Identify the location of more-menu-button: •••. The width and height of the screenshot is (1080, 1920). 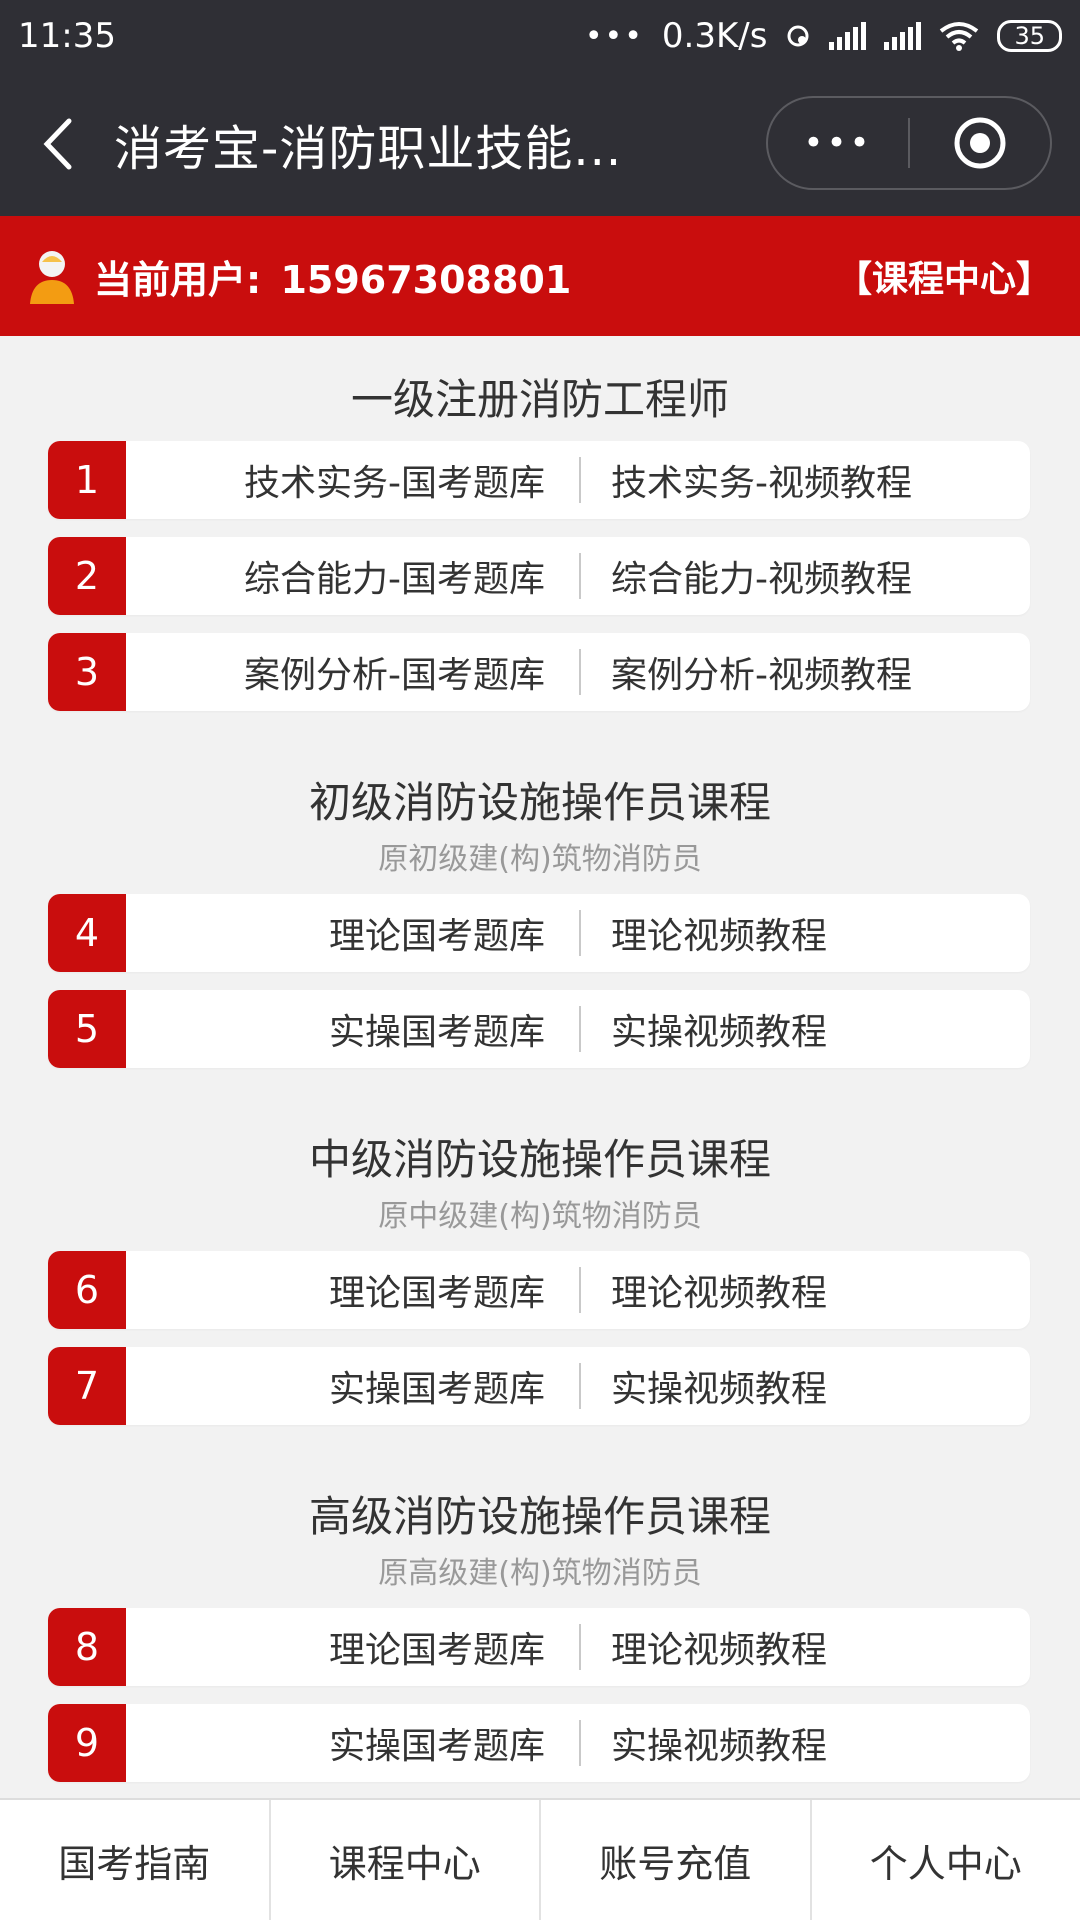
(838, 143).